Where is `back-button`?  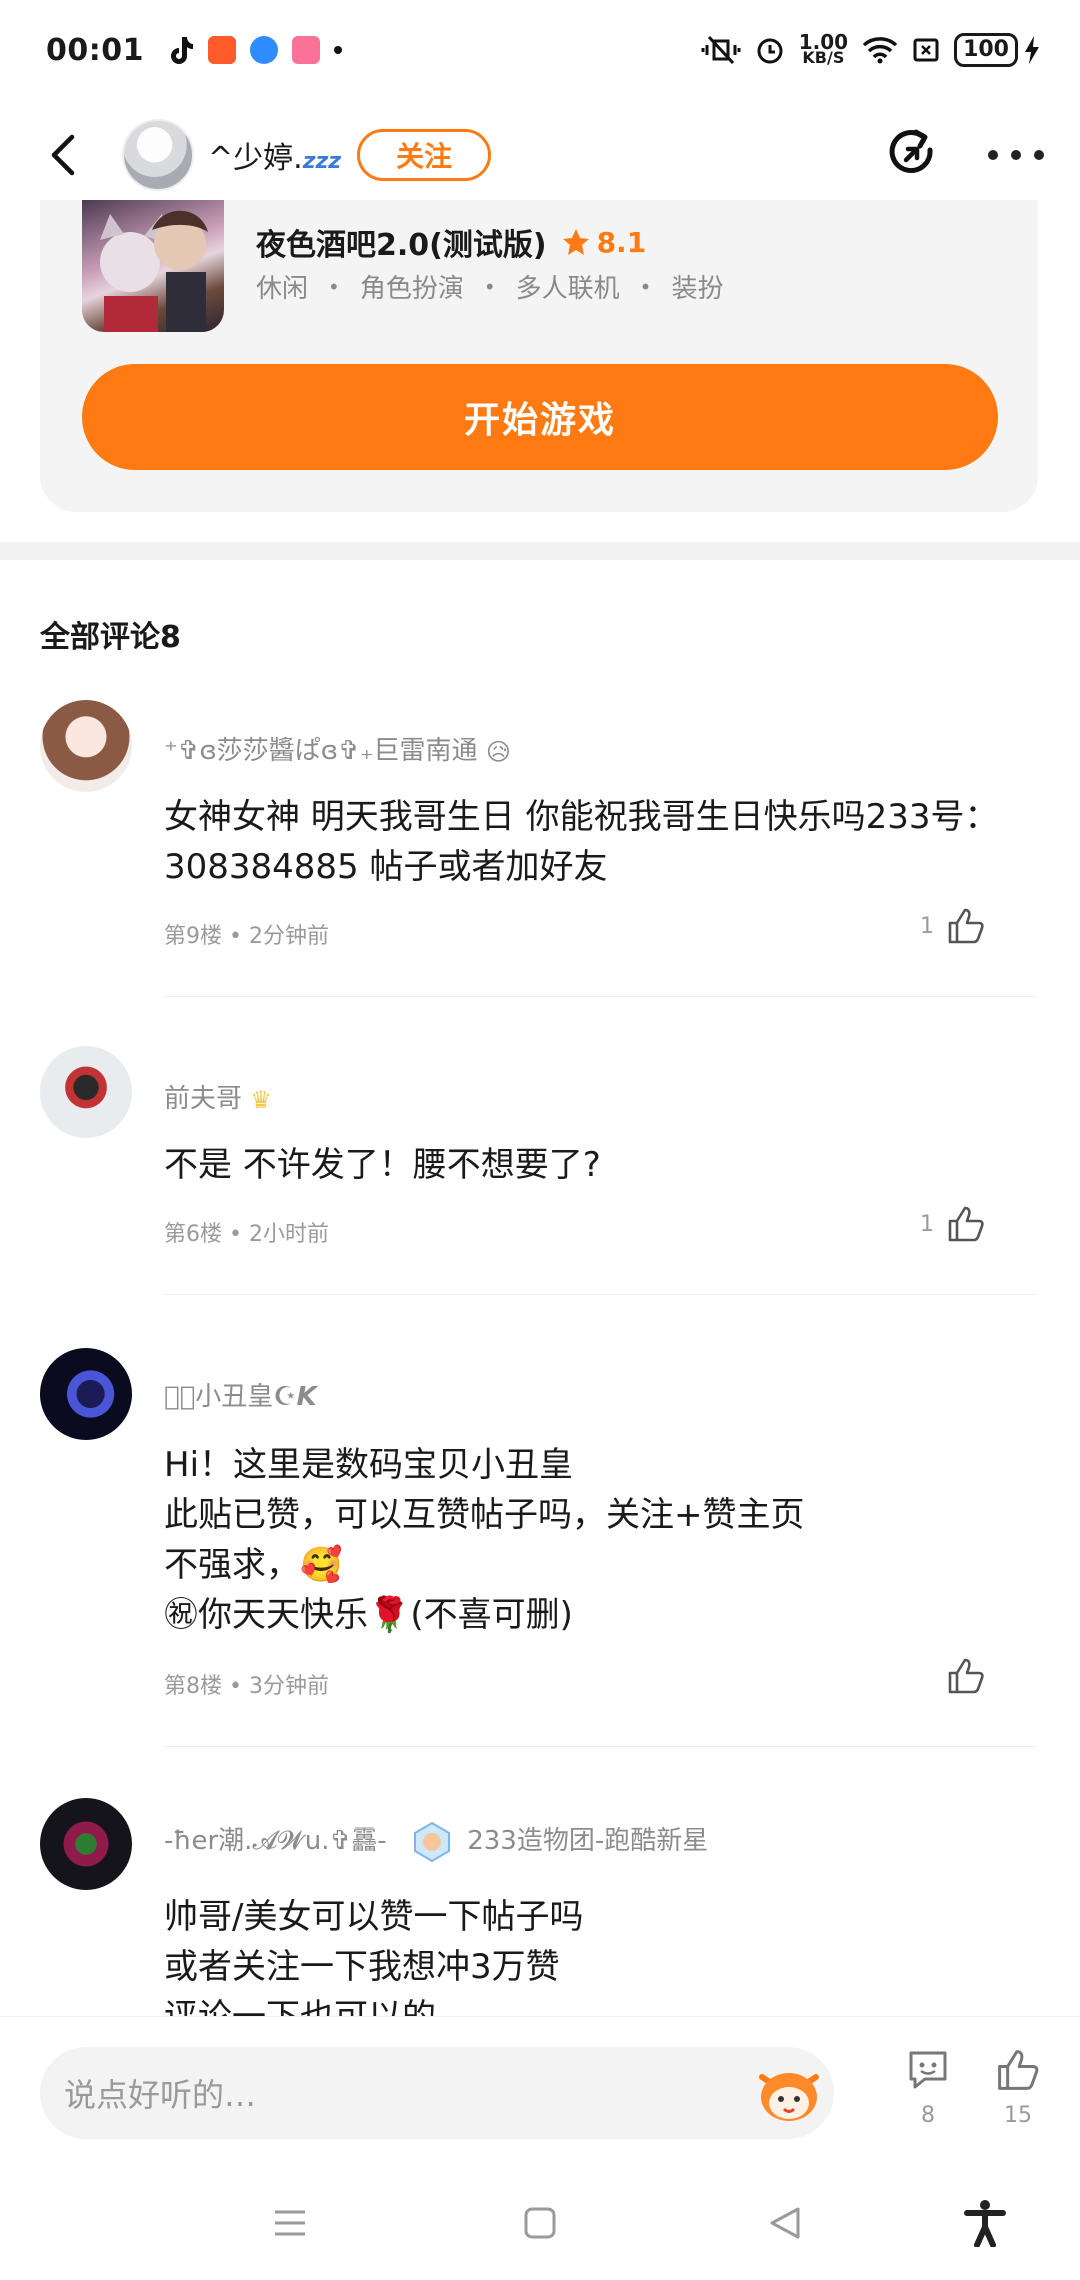
back-button is located at coordinates (62, 155).